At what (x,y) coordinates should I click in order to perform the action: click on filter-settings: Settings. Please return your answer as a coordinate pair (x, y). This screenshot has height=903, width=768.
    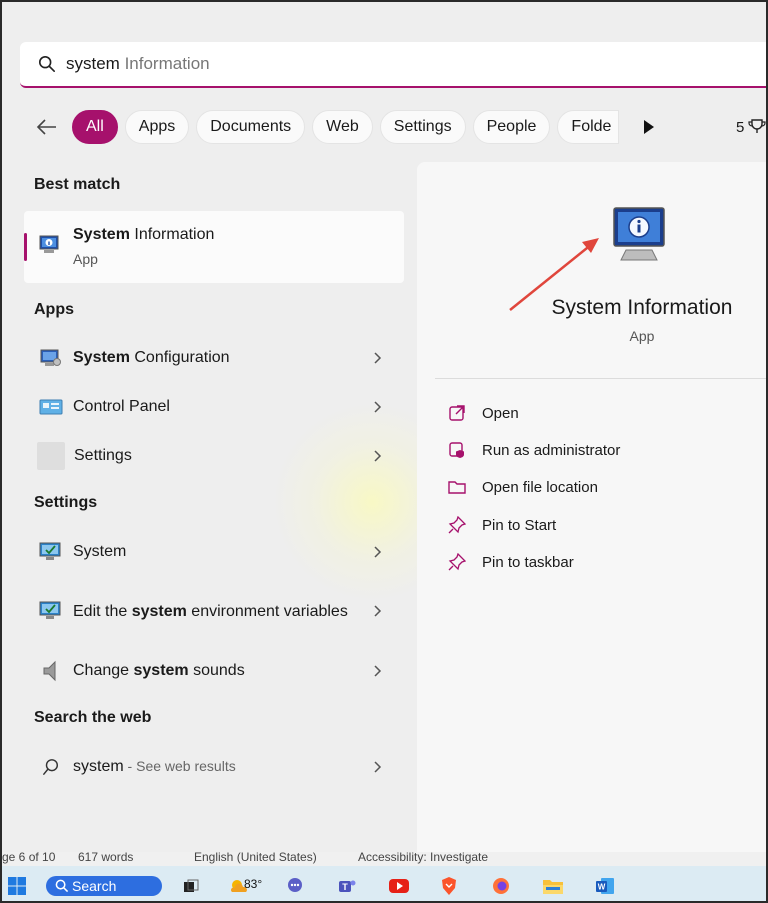
    Looking at the image, I should click on (422, 127).